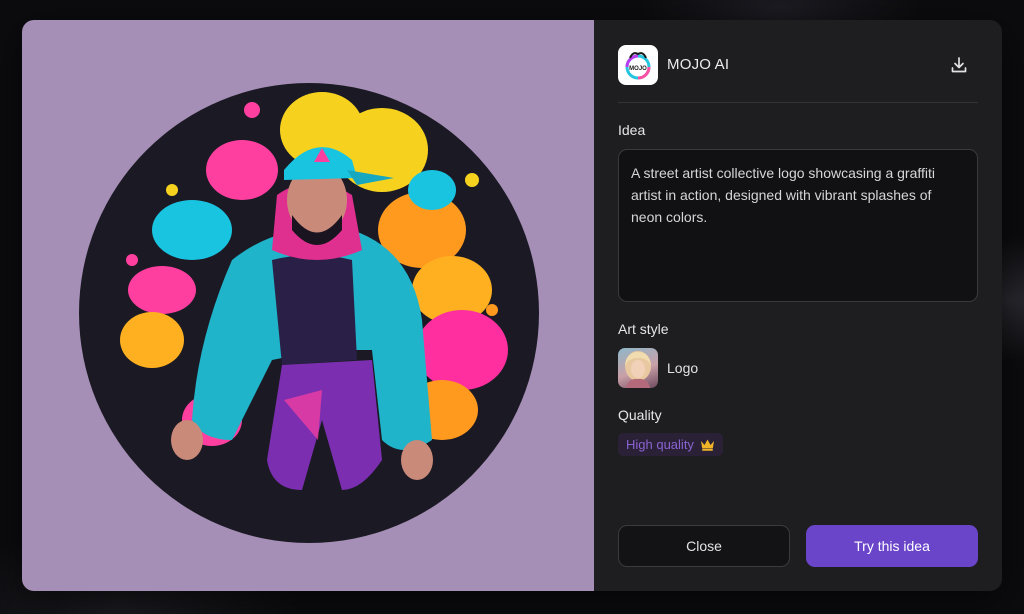  Describe the element at coordinates (640, 415) in the screenshot. I see `quality-label: Quality` at that location.